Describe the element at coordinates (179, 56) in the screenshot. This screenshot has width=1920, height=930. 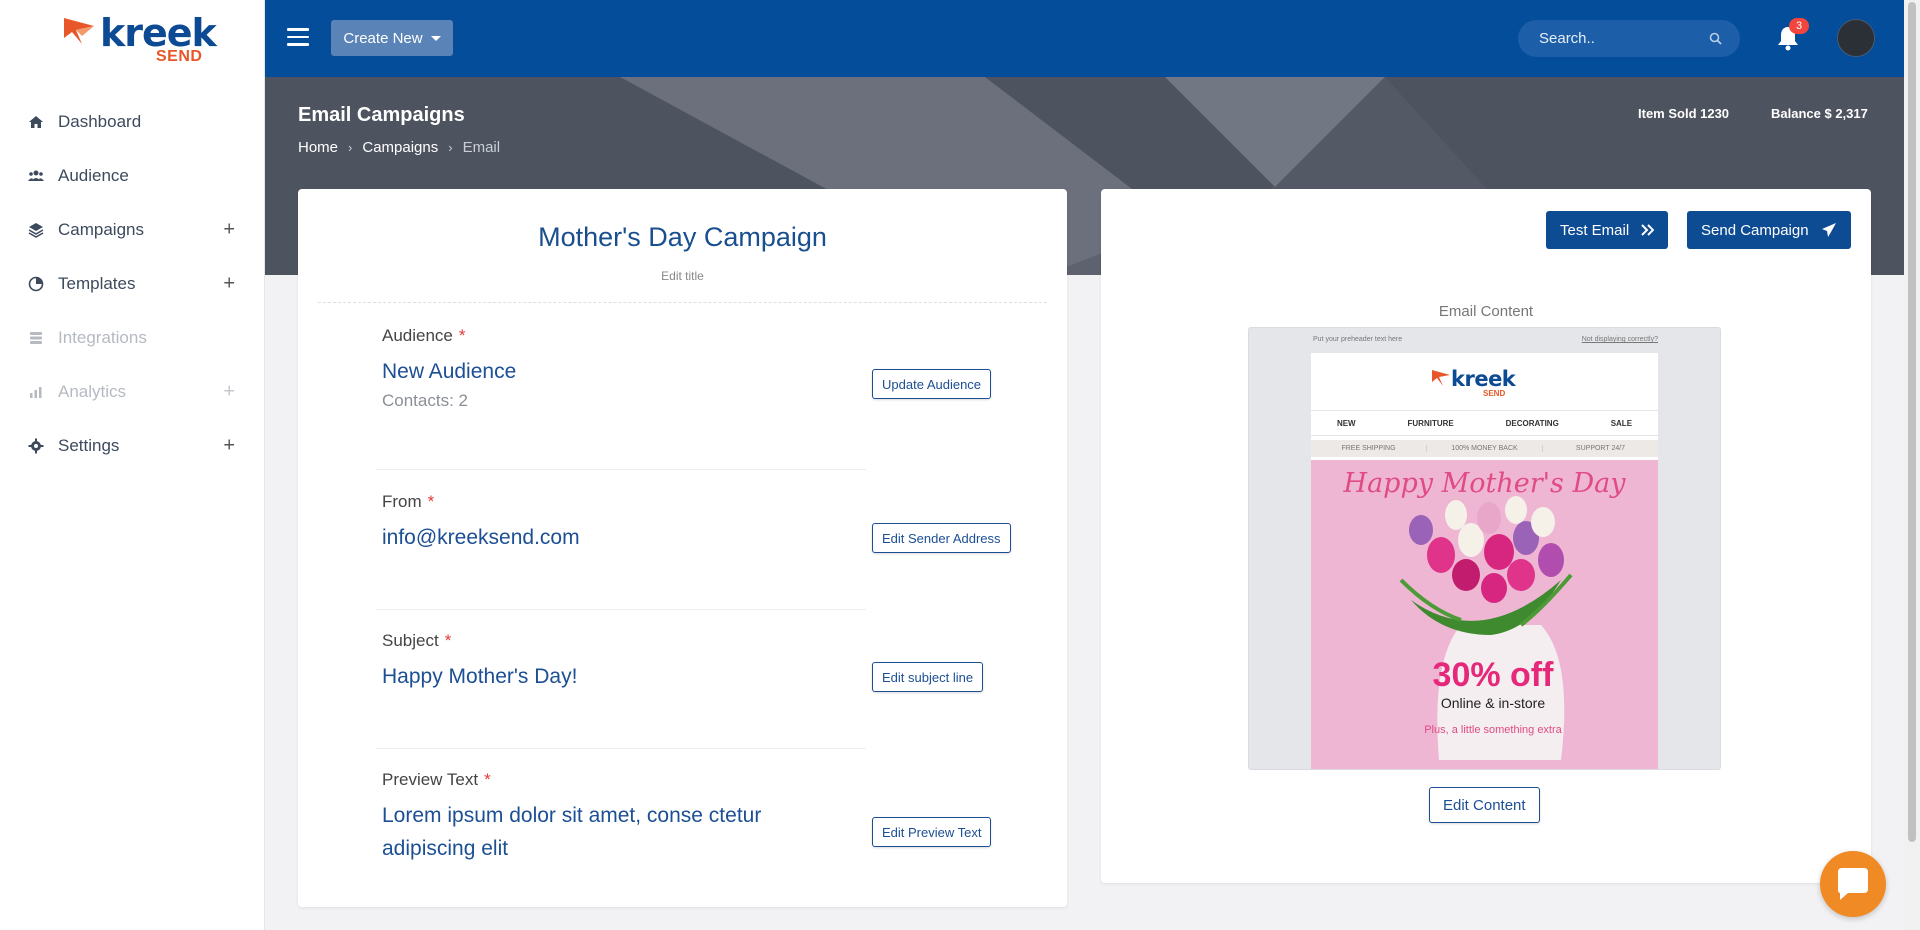
I see `brand-sub: SEND` at that location.